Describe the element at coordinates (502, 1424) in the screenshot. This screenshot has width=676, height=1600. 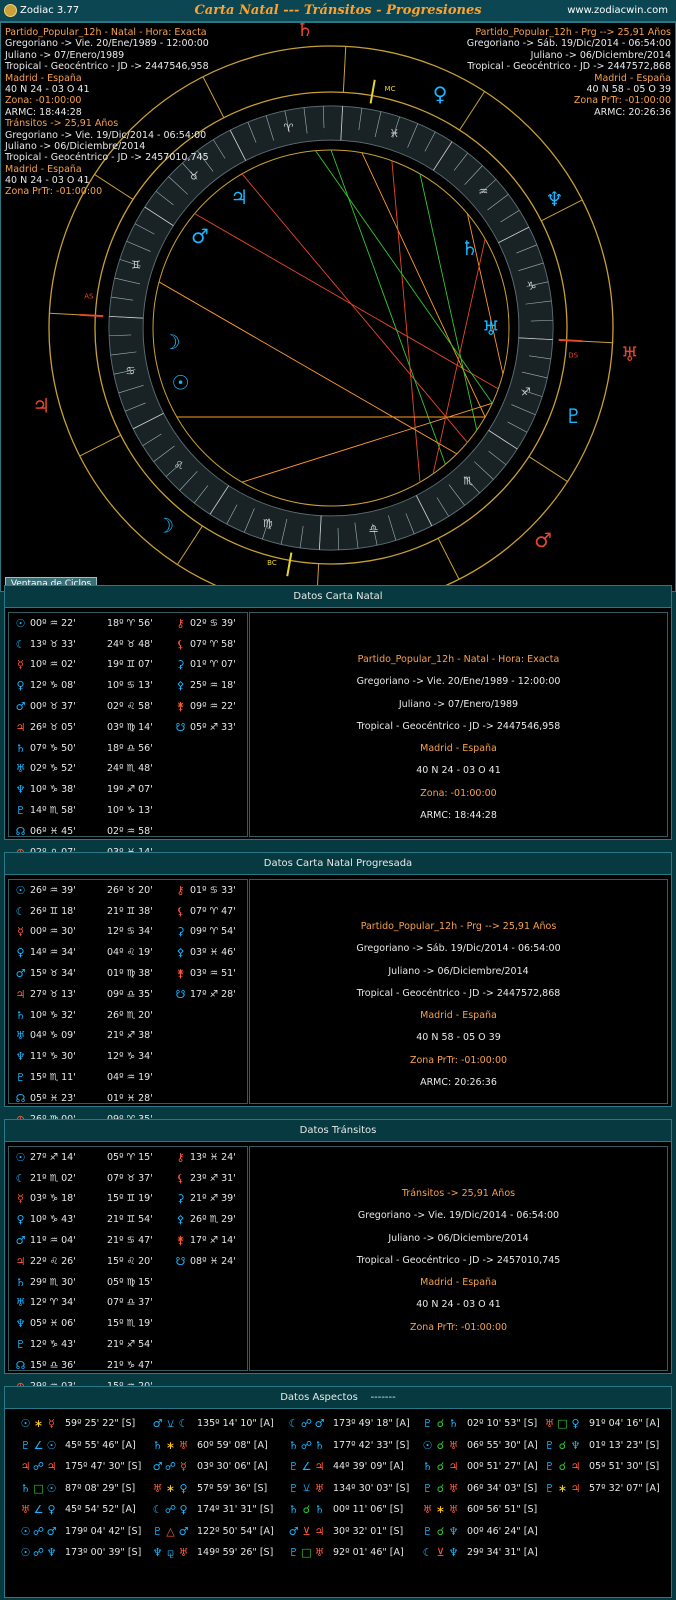
I see `aspect-value: 02º 10' 53" [S]` at that location.